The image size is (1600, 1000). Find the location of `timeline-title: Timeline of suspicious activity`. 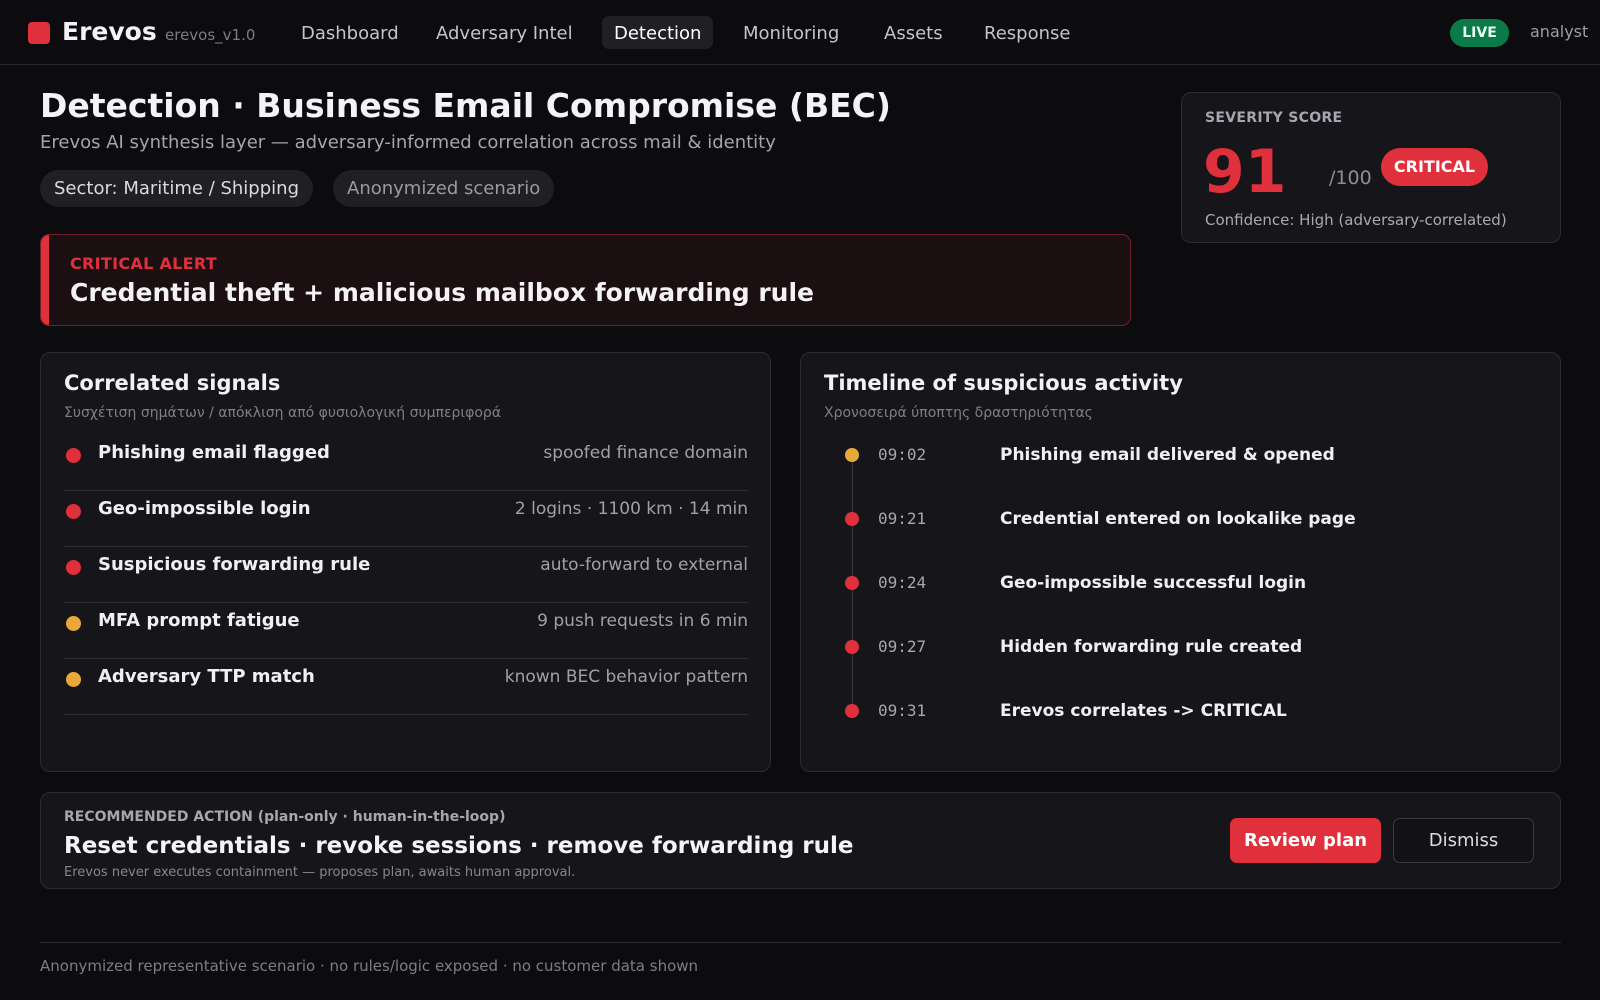

timeline-title: Timeline of suspicious activity is located at coordinates (1003, 383).